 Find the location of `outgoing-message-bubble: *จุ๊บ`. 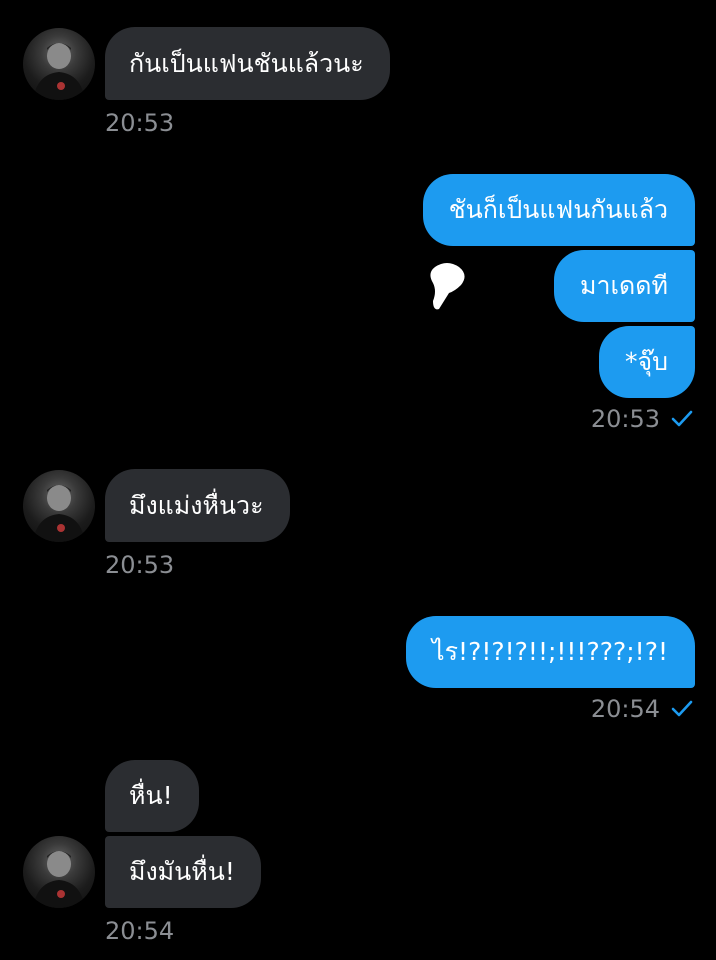

outgoing-message-bubble: *จุ๊บ is located at coordinates (646, 362).